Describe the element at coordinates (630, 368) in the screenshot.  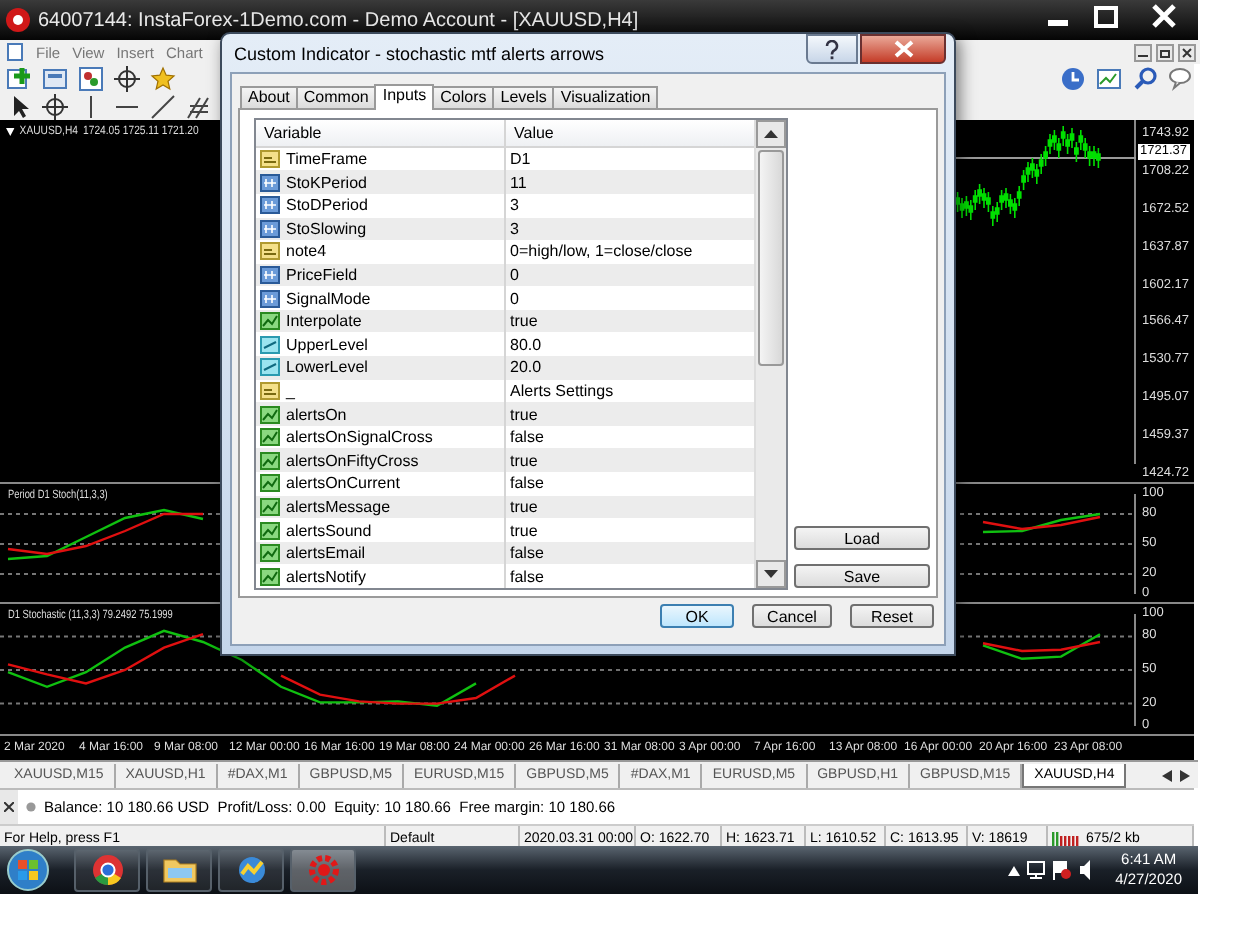
I see `value-cell: 20.0` at that location.